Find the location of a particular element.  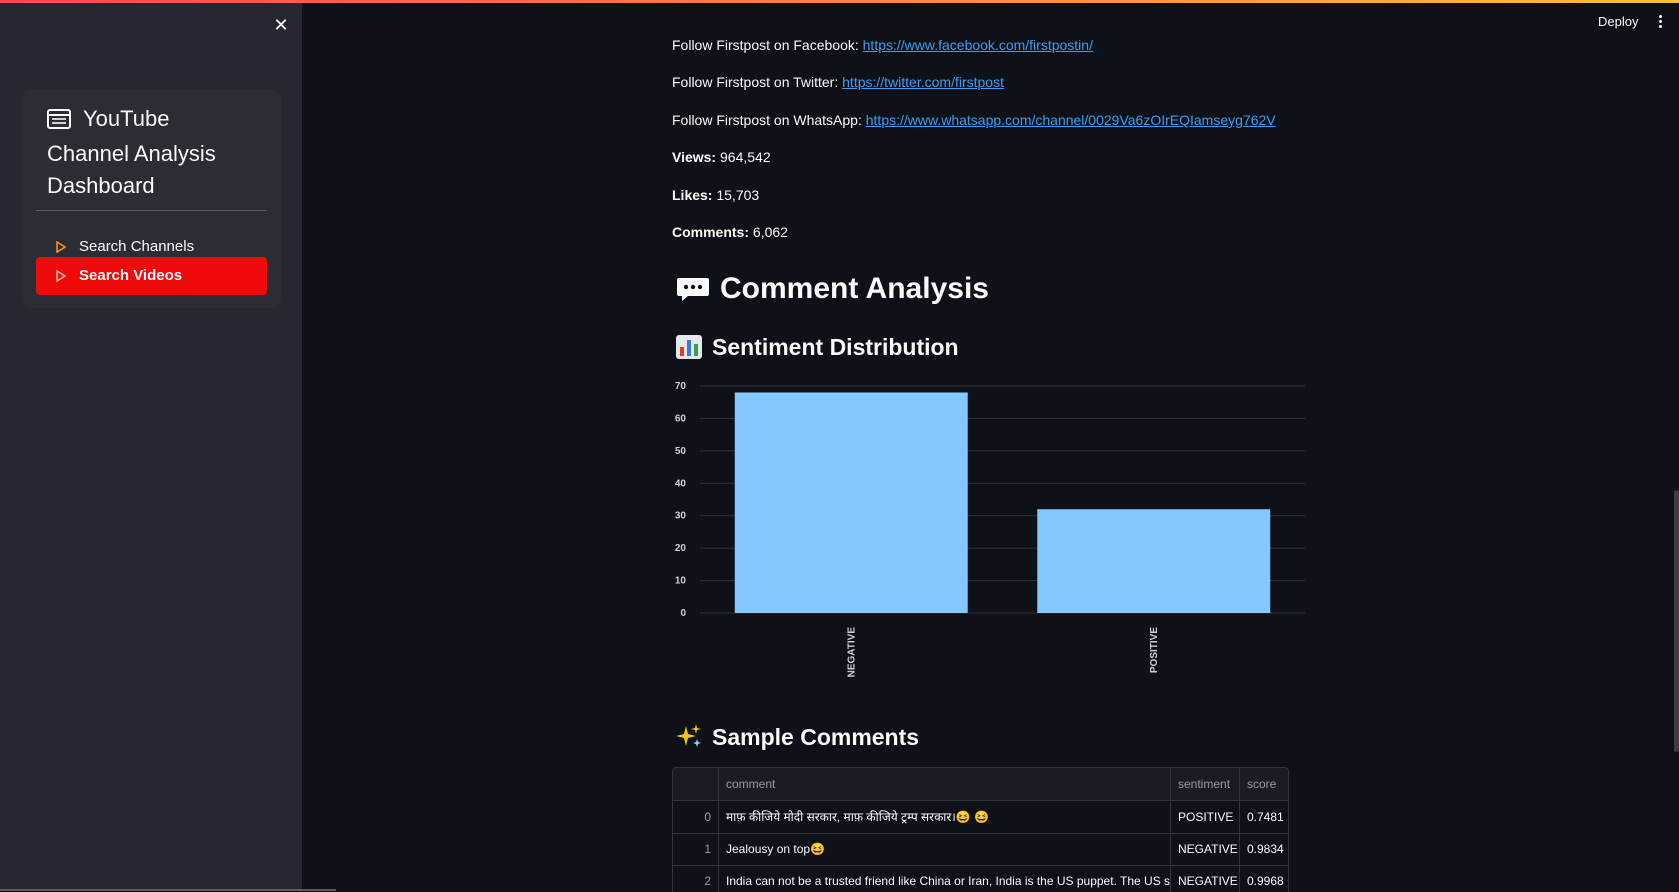

y-tick-label: 60 is located at coordinates (681, 418).